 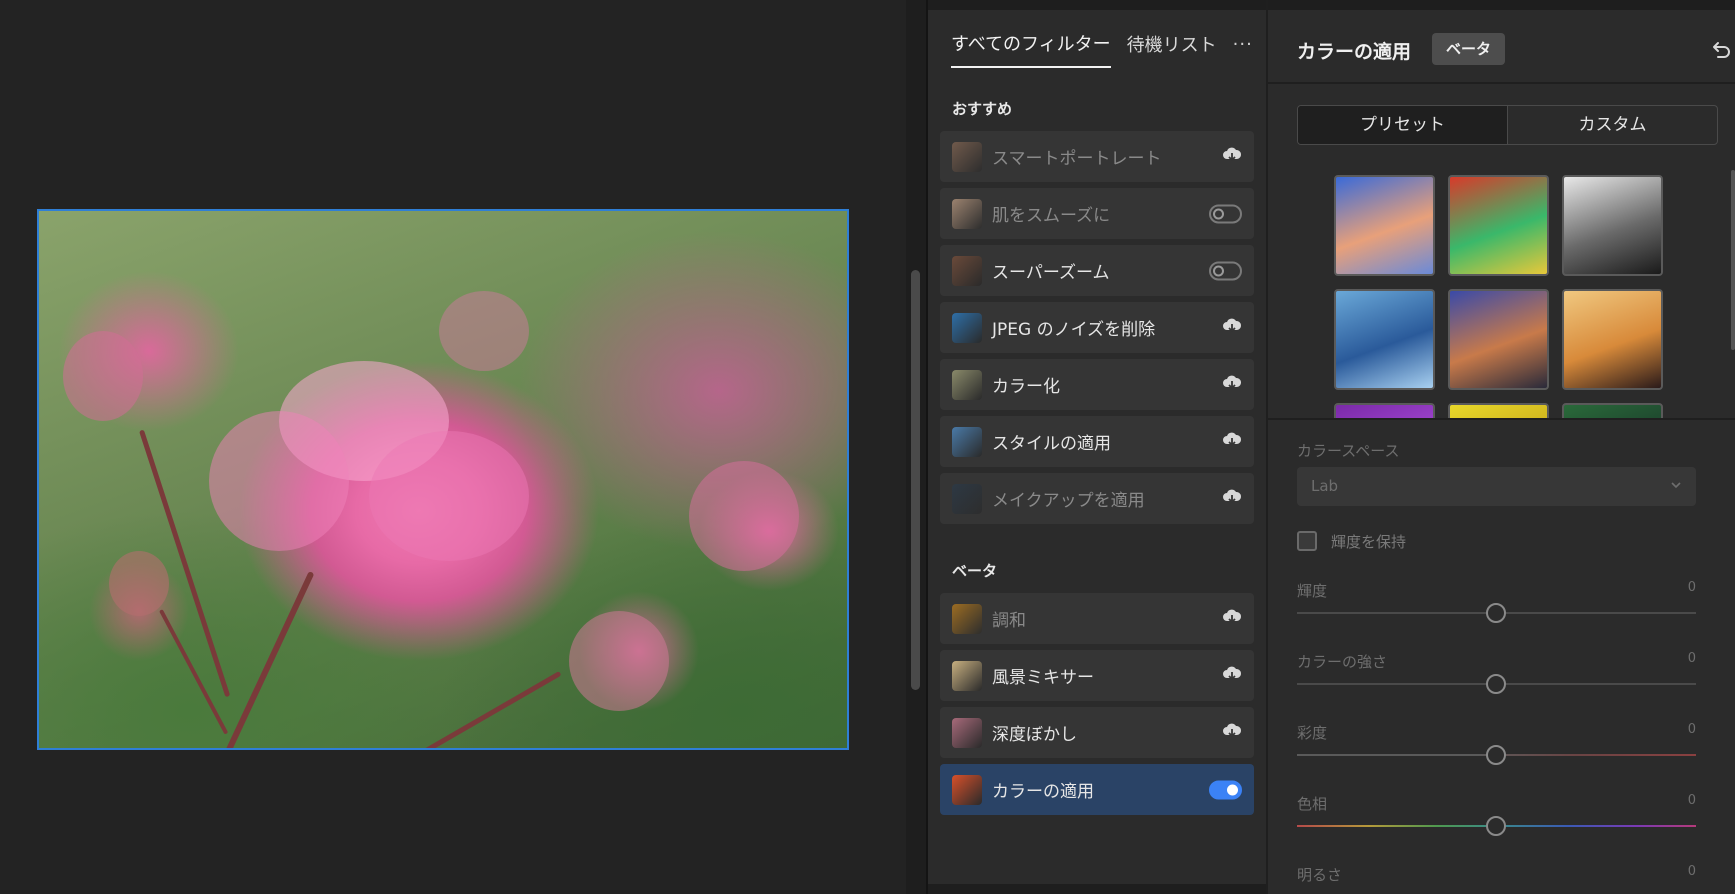 I want to click on filter-item: スタイルの適用, so click(x=1097, y=441).